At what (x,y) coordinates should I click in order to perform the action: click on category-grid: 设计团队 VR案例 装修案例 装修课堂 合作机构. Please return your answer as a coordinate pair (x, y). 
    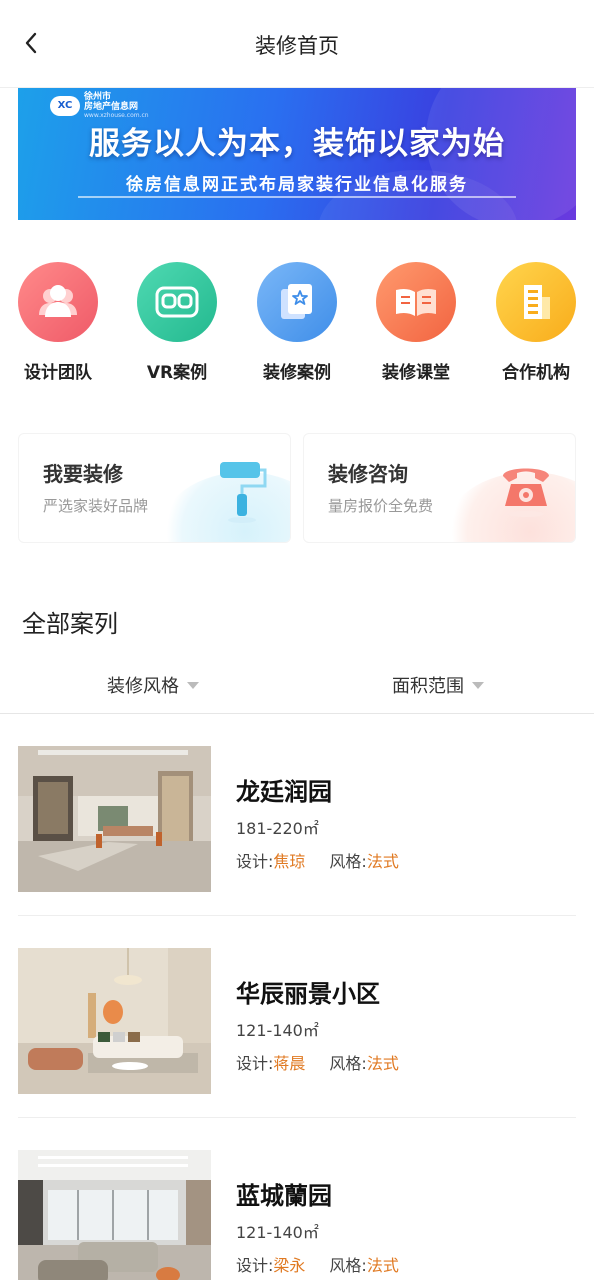
    Looking at the image, I should click on (297, 322).